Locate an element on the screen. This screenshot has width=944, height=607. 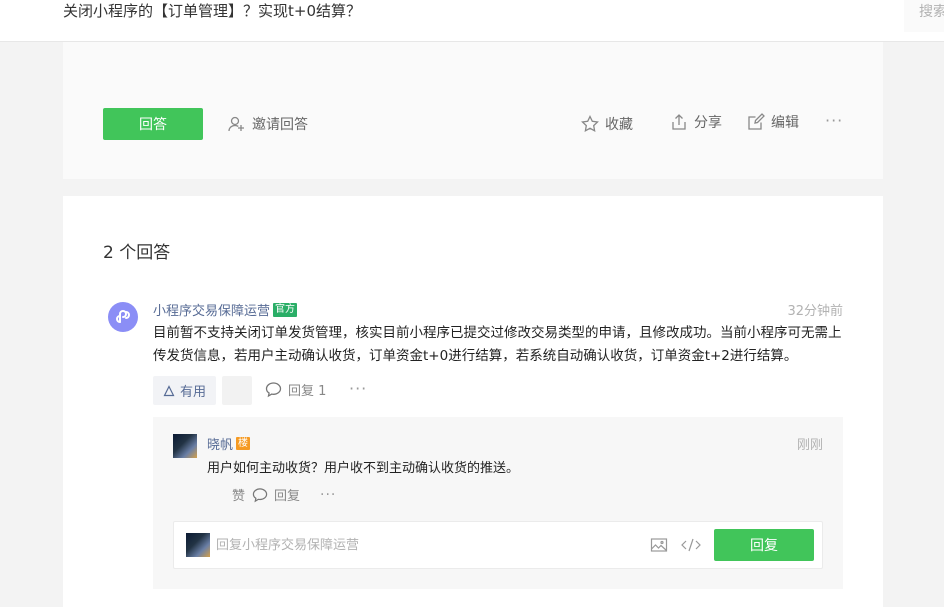
like-button: 赞 is located at coordinates (238, 494).